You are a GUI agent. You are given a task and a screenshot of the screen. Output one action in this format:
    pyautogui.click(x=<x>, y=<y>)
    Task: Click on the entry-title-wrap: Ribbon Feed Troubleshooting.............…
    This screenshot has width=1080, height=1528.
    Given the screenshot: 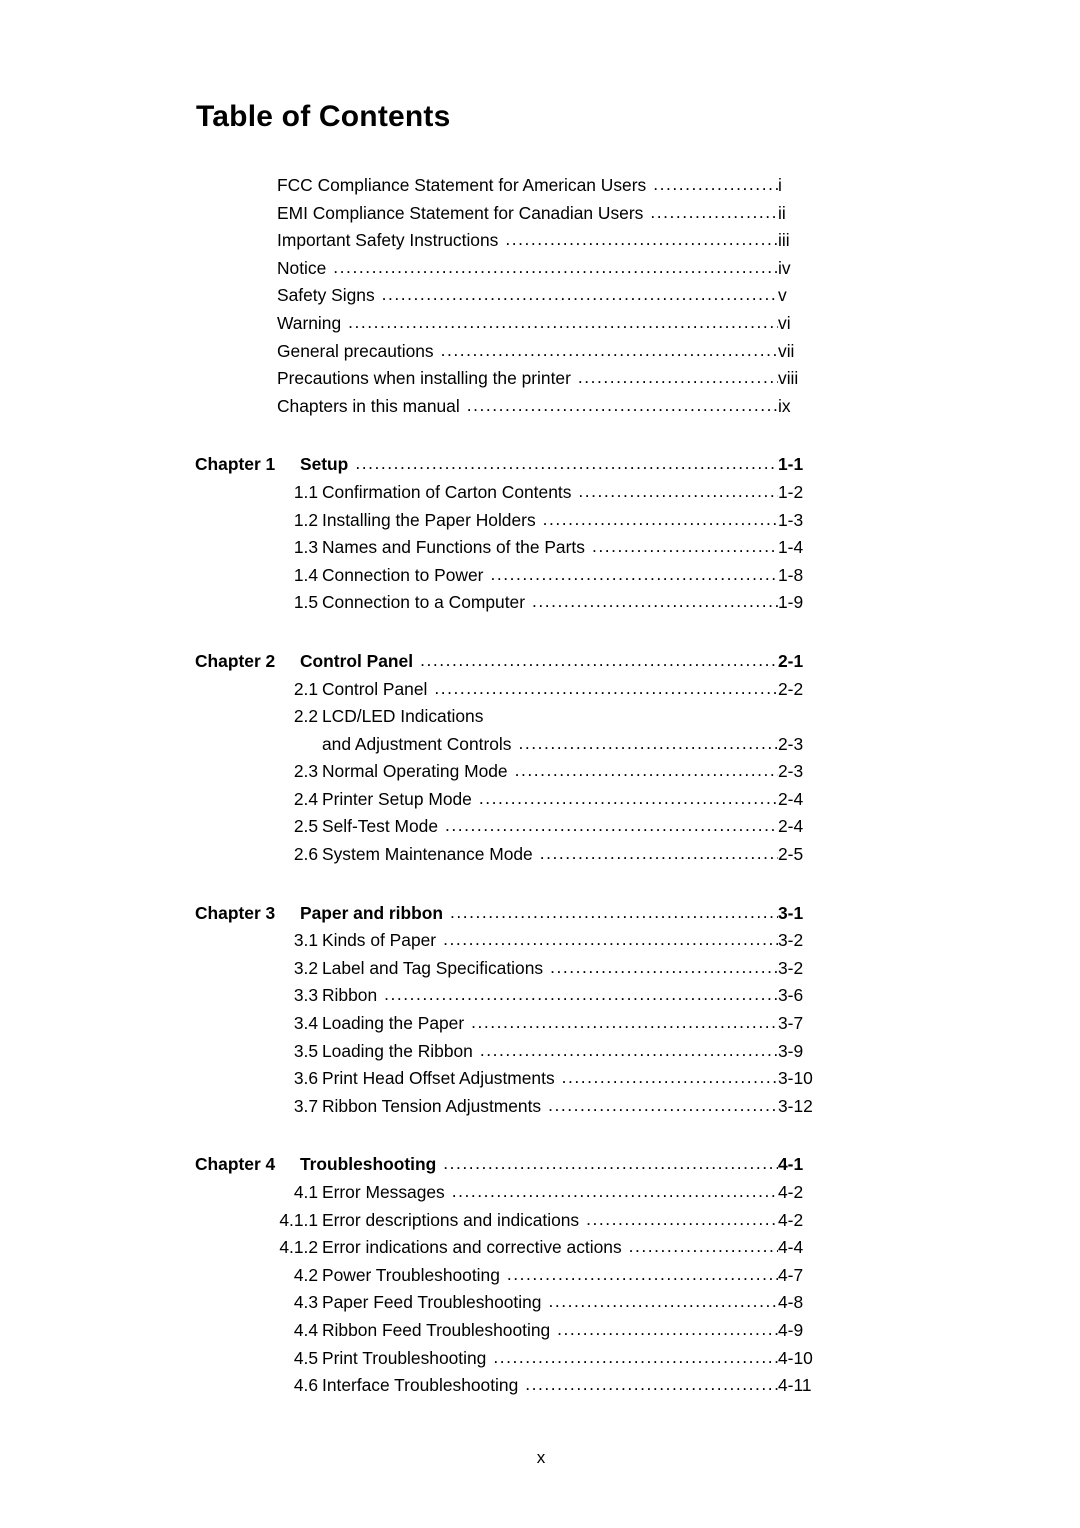 What is the action you would take?
    pyautogui.click(x=550, y=1331)
    